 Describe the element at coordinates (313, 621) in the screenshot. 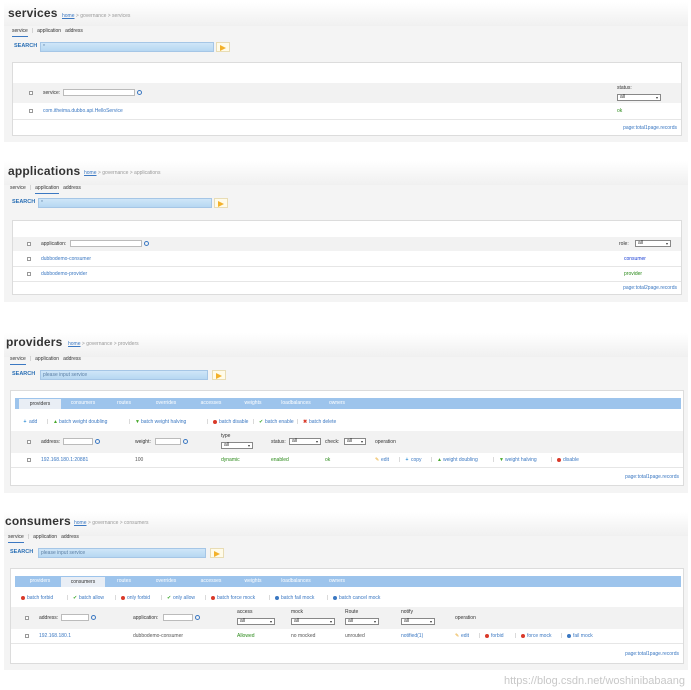

I see `mock-filter-select: all` at that location.